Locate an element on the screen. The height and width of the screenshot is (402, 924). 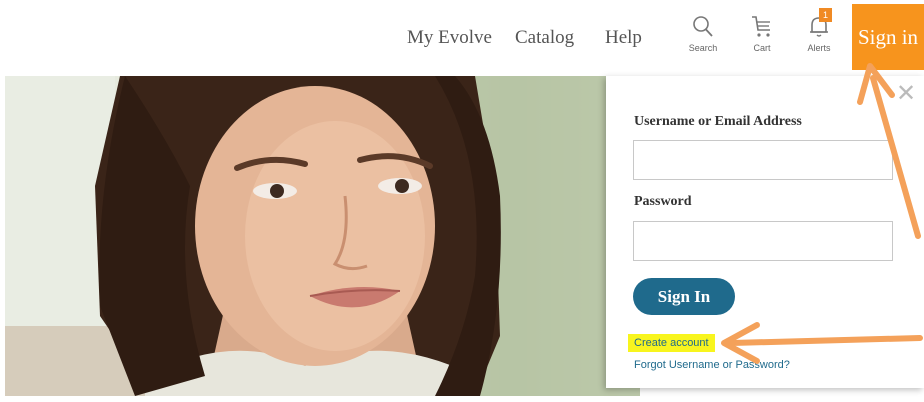
nav-link-my-evolve: My Evolve is located at coordinates (449, 38).